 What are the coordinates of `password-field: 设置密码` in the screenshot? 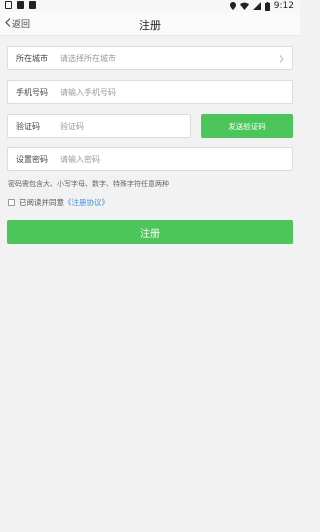 It's located at (150, 159).